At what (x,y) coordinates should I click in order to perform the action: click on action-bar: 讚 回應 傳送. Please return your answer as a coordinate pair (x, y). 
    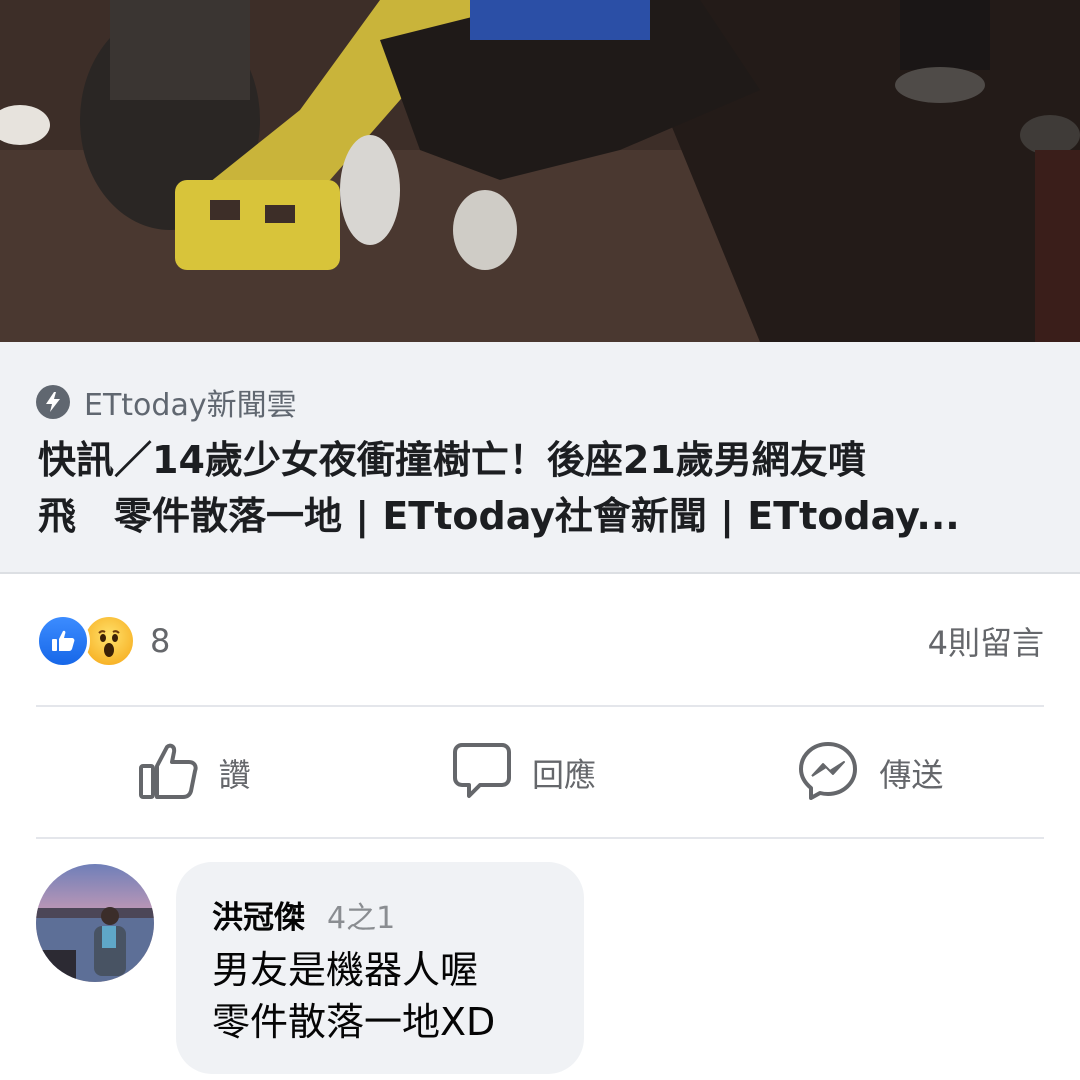
    Looking at the image, I should click on (540, 773).